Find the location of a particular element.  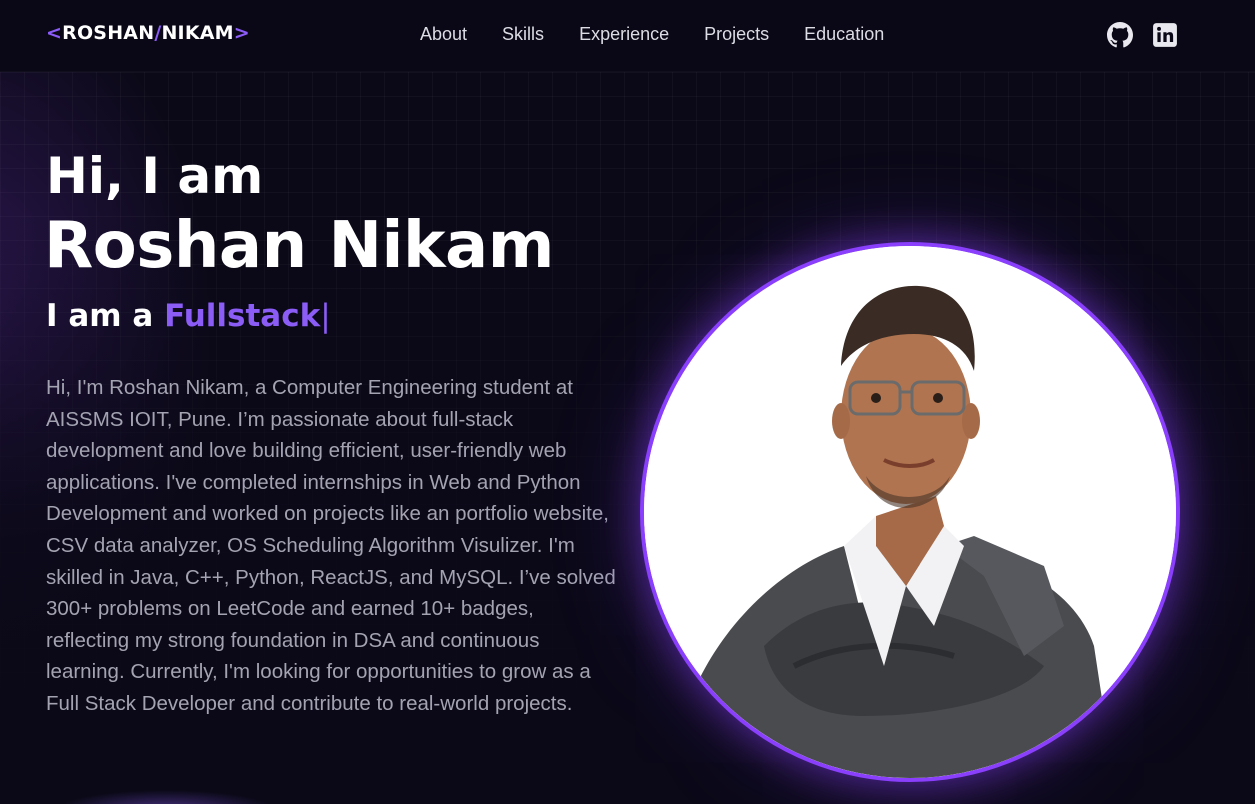

logo-last-name: NIKAM is located at coordinates (197, 33).